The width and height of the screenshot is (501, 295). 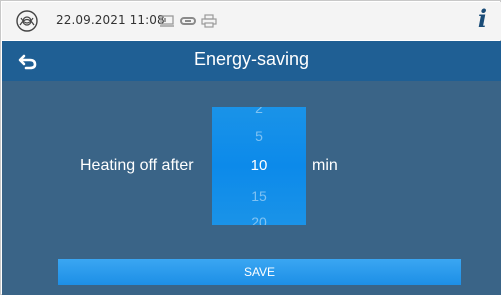 I want to click on minutes-picker: 2 5 10 15 20, so click(x=259, y=166).